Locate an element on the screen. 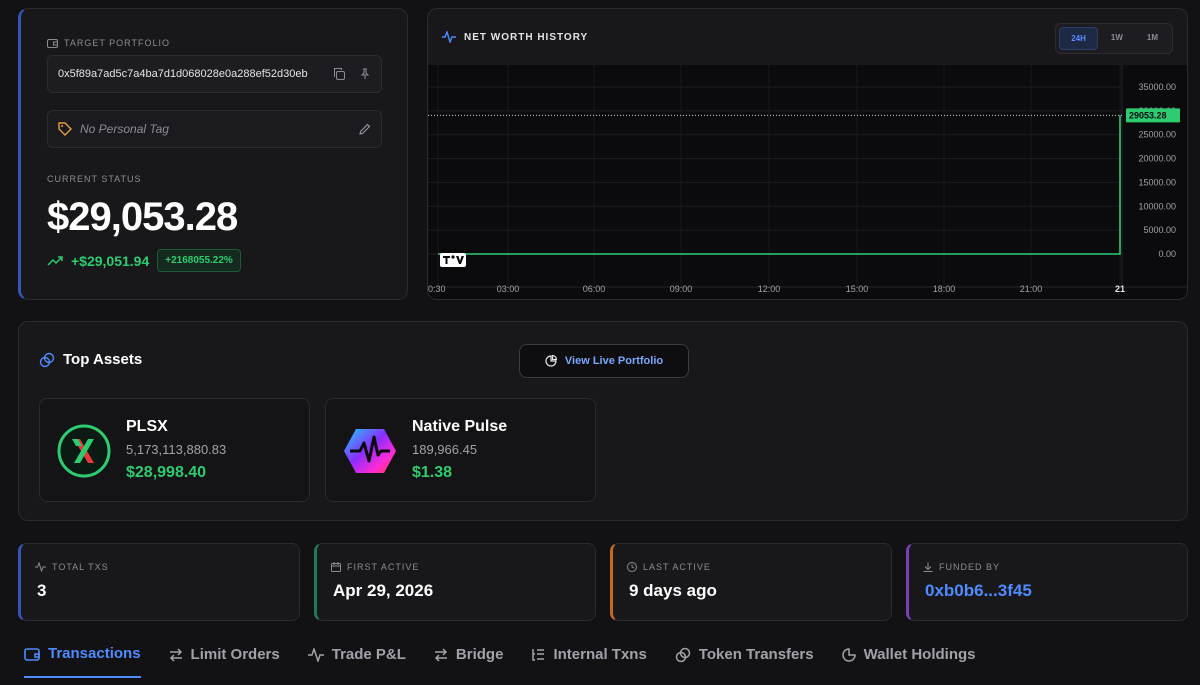 The image size is (1200, 685). tab-label: Token Transfers is located at coordinates (756, 654).